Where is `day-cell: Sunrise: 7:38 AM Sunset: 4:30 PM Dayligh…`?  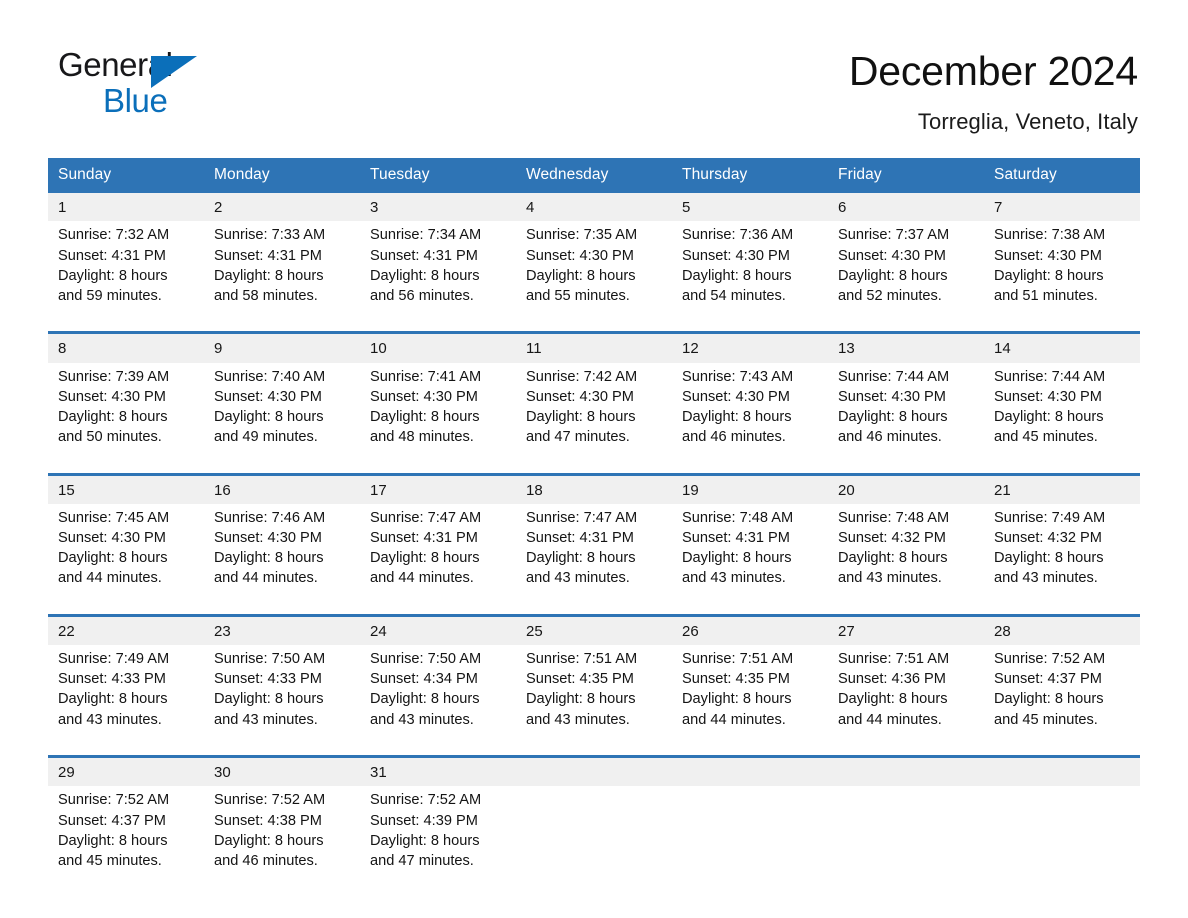
day-cell: Sunrise: 7:38 AM Sunset: 4:30 PM Dayligh… is located at coordinates (1062, 277).